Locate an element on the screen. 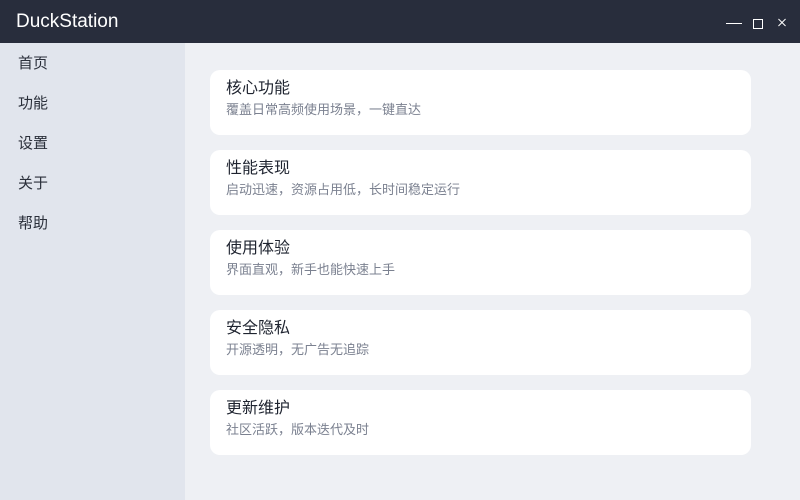 The height and width of the screenshot is (500, 800). card-title: 更新维护 is located at coordinates (258, 407).